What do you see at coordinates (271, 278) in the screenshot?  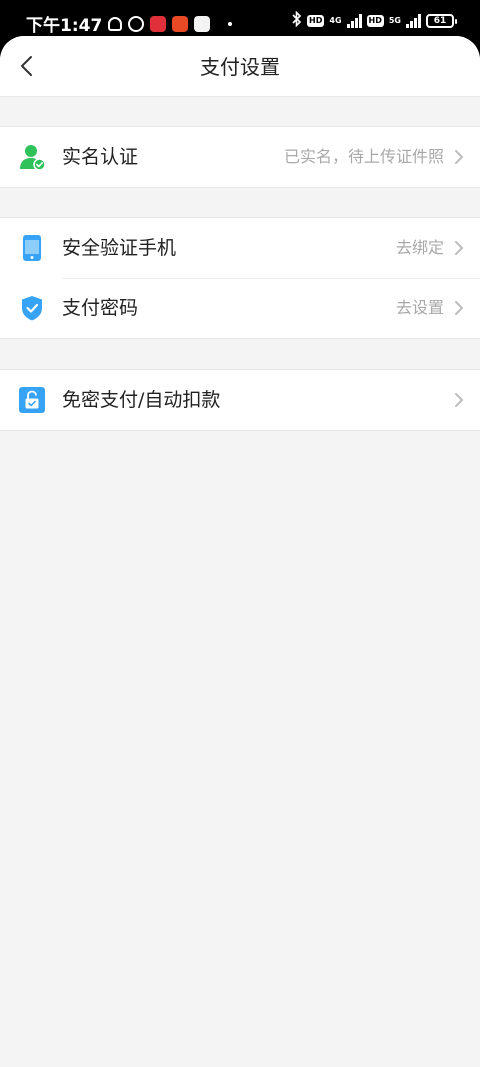 I see `divider` at bounding box center [271, 278].